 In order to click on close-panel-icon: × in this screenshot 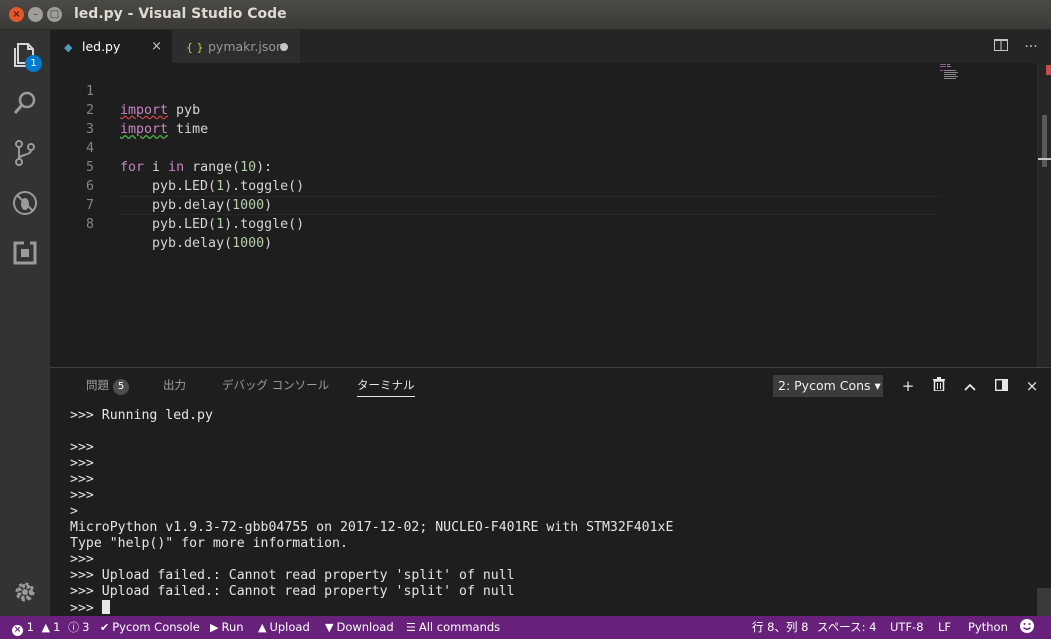, I will do `click(1032, 386)`.